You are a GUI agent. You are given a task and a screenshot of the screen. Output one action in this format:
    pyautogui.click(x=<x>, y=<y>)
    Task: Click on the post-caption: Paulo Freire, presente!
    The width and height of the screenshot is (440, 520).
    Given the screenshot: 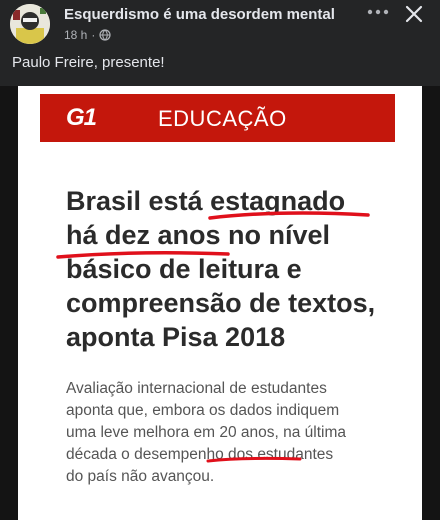 What is the action you would take?
    pyautogui.click(x=88, y=62)
    